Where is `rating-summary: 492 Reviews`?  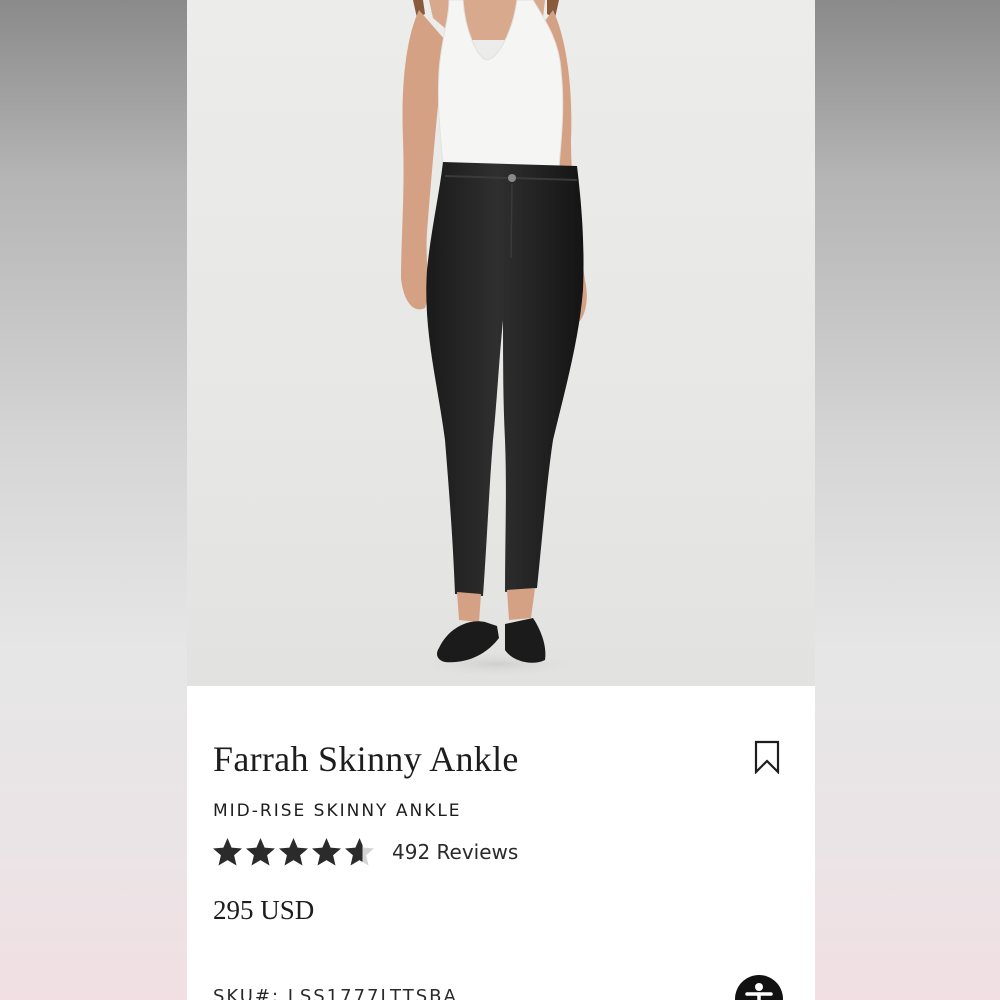
rating-summary: 492 Reviews is located at coordinates (364, 852).